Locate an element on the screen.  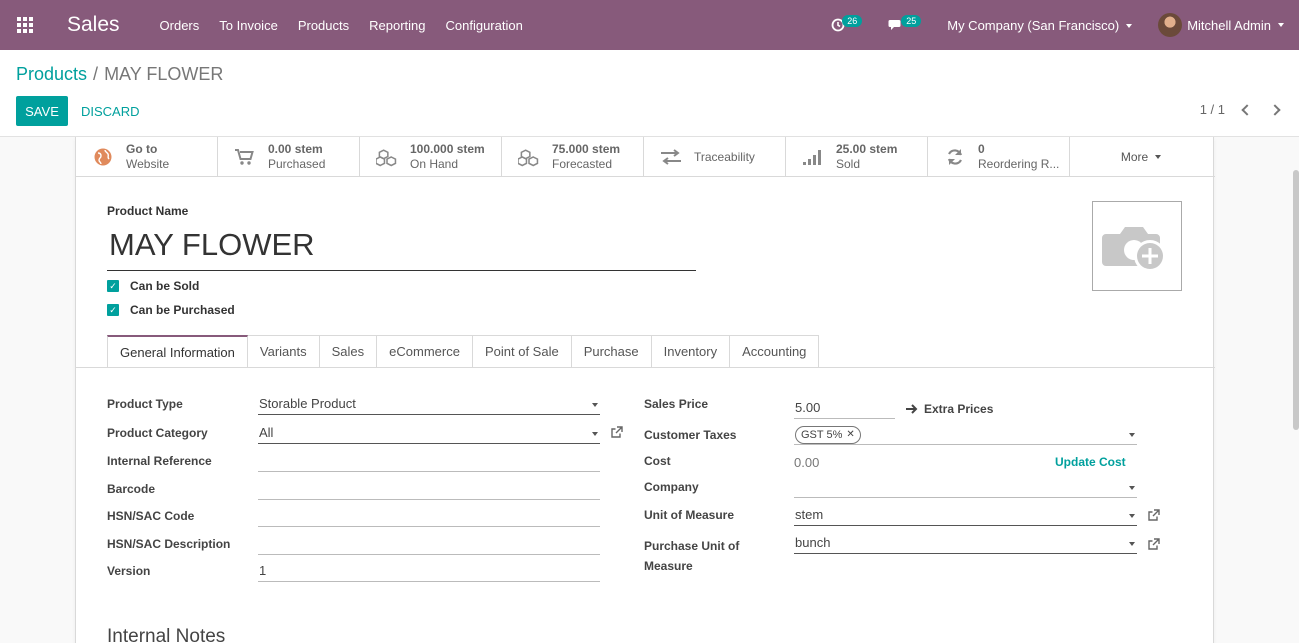
can-be-sold-label: Can be Sold is located at coordinates (165, 286).